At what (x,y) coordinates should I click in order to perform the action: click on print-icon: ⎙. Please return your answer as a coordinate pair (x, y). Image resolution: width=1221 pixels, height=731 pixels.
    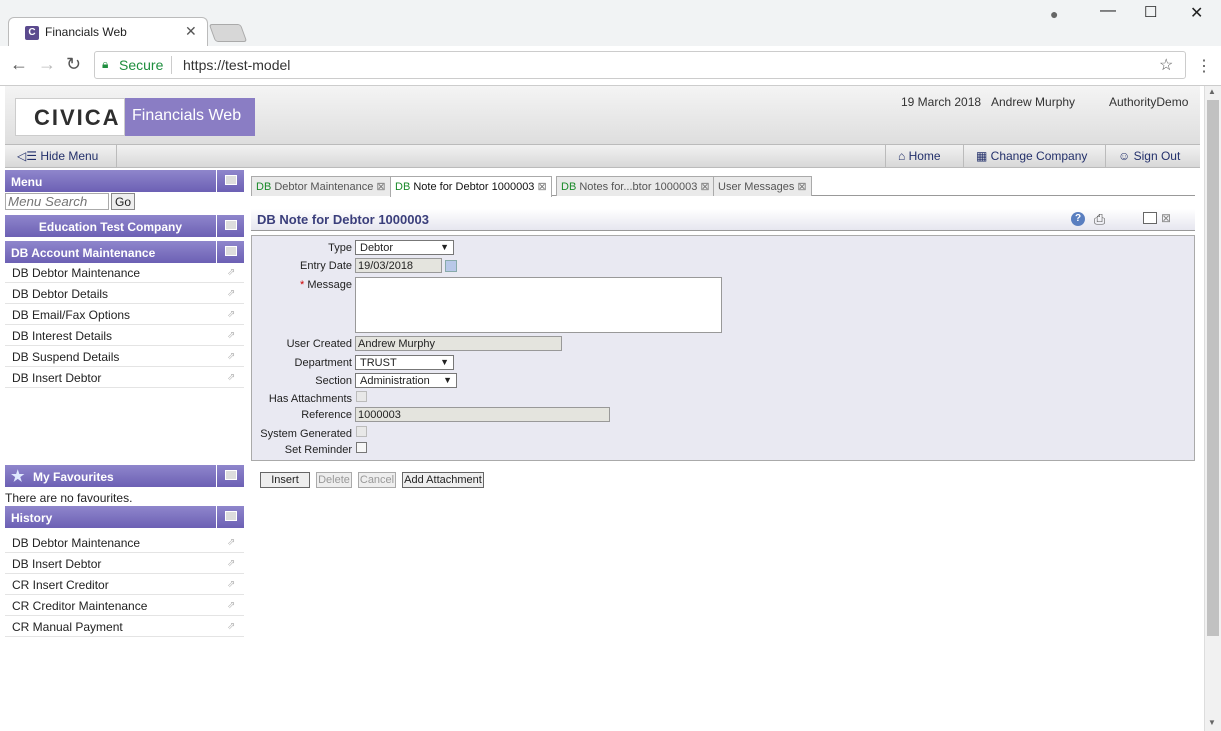
    Looking at the image, I should click on (1099, 219).